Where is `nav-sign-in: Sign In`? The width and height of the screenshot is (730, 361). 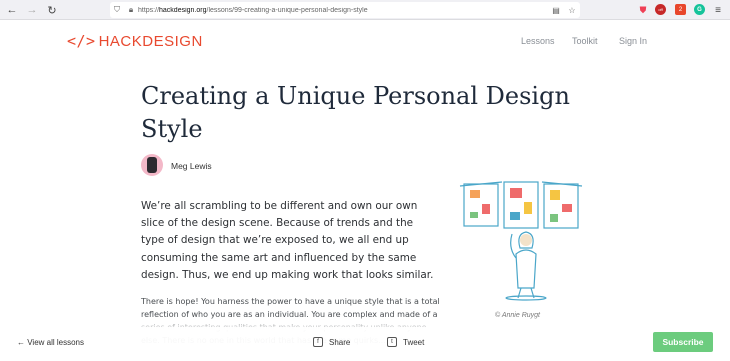 nav-sign-in: Sign In is located at coordinates (633, 41).